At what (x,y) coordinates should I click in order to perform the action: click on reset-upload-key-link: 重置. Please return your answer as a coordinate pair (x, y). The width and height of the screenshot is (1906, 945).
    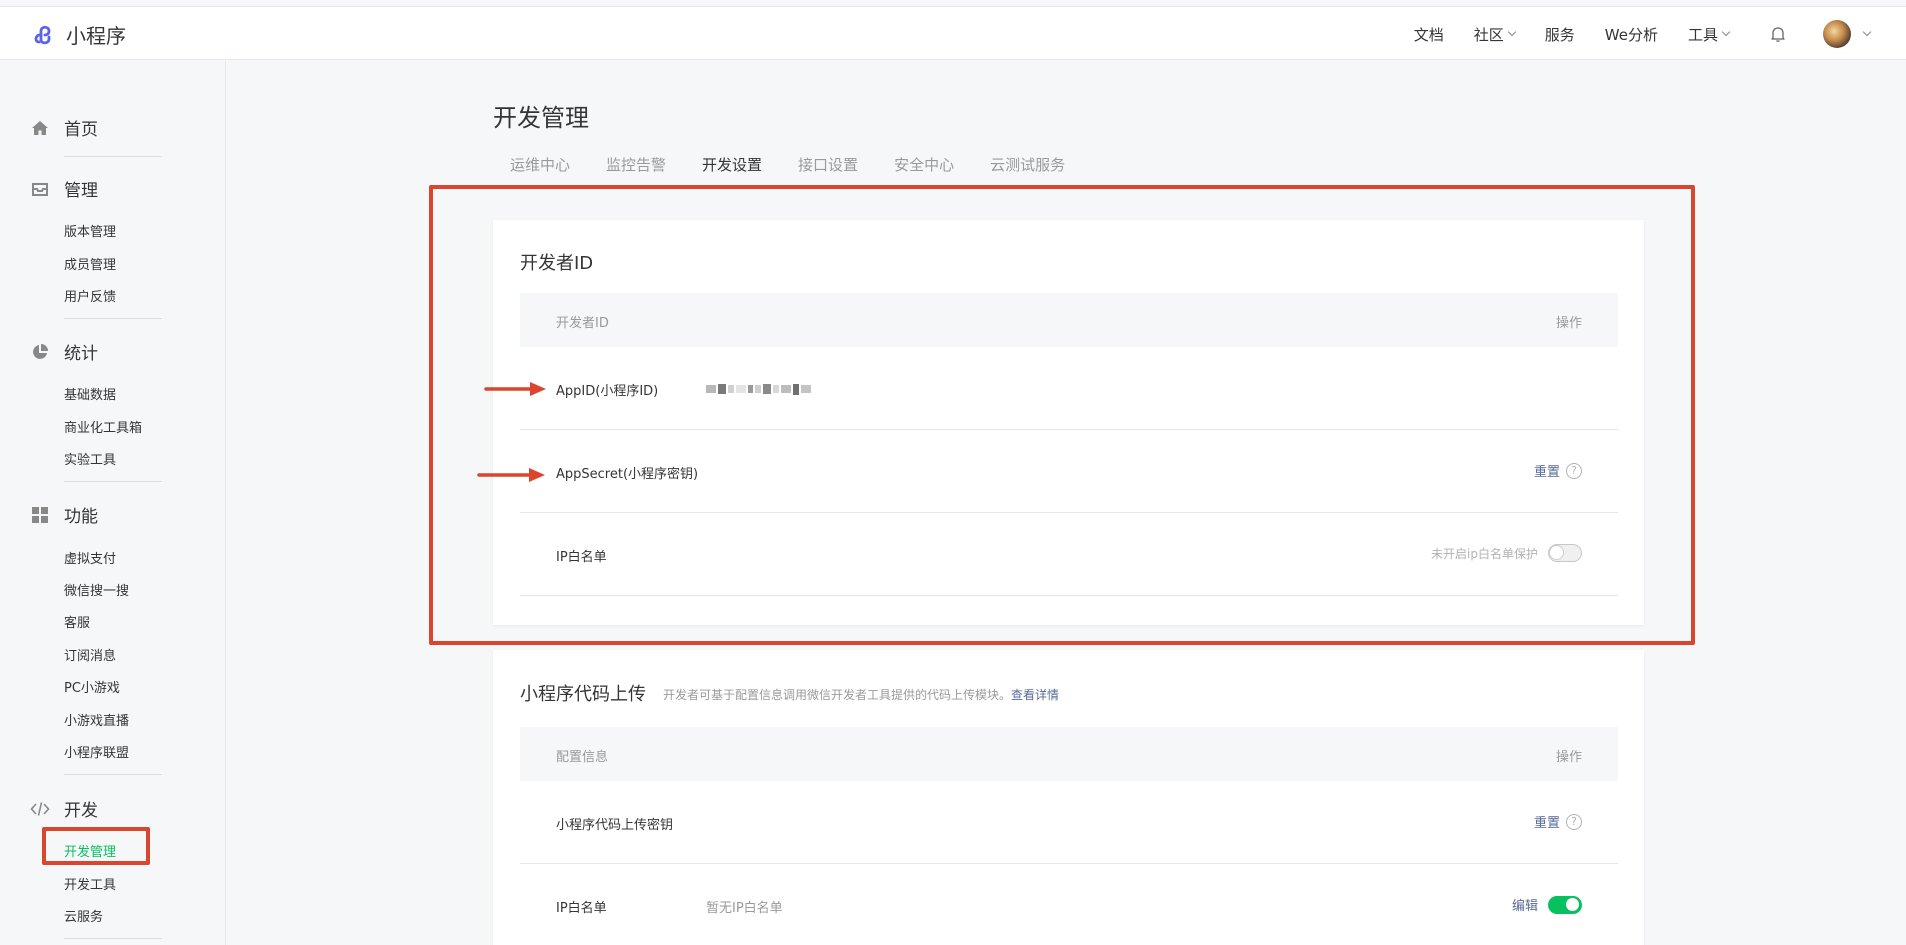
    Looking at the image, I should click on (1547, 821).